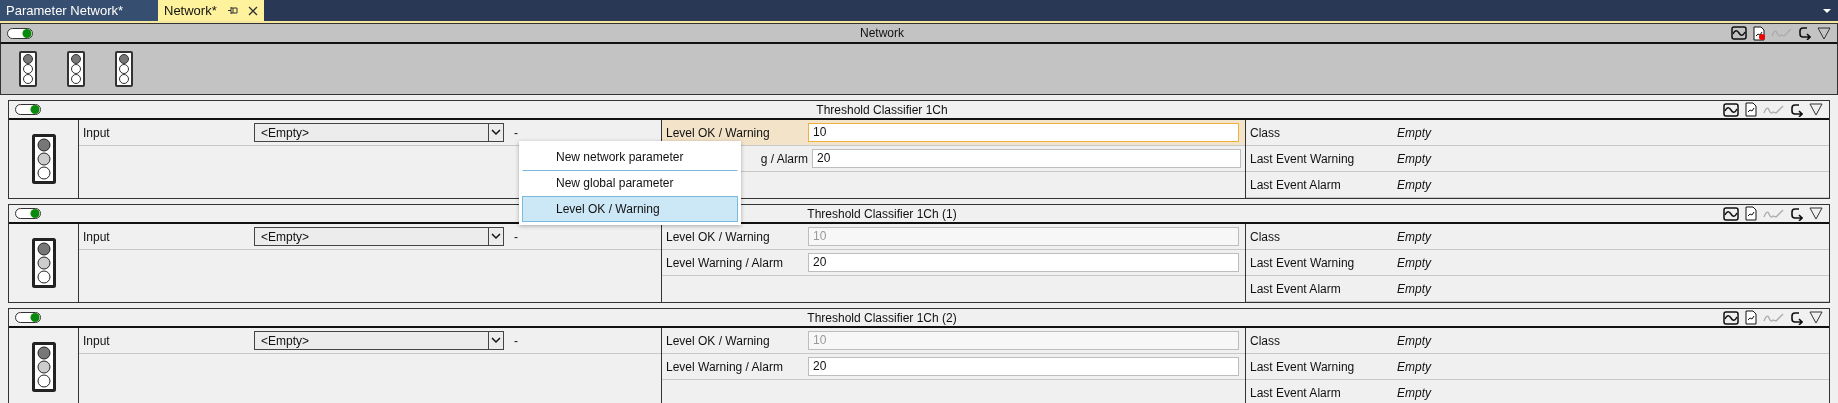 This screenshot has width=1838, height=403. Describe the element at coordinates (630, 157) in the screenshot. I see `menu-item: New network parameter` at that location.